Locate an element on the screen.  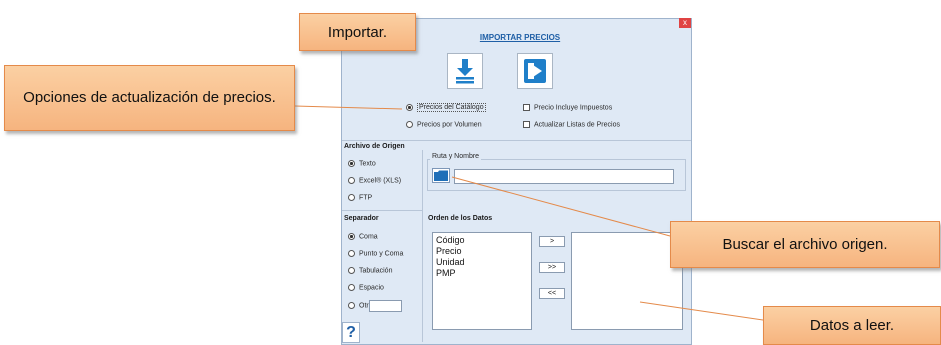
callout-importar: Importar. is located at coordinates (357, 32).